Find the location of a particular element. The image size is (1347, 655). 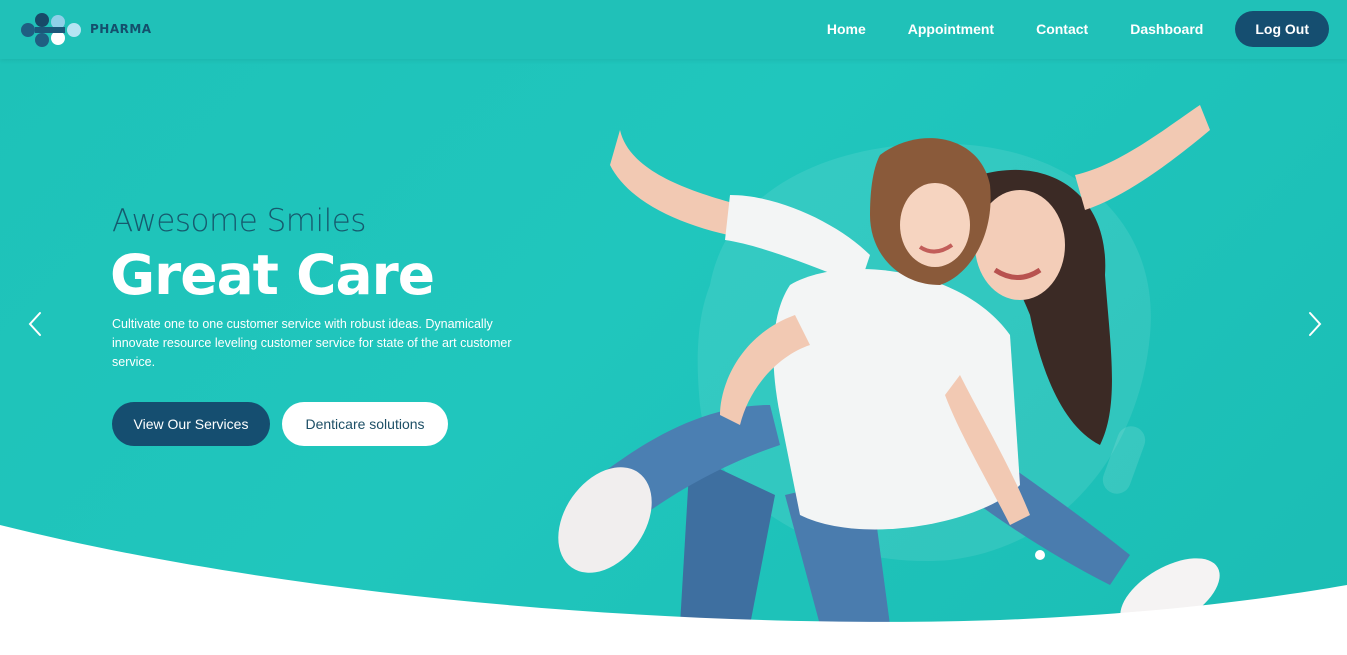

chevron-right-icon is located at coordinates (1315, 324).